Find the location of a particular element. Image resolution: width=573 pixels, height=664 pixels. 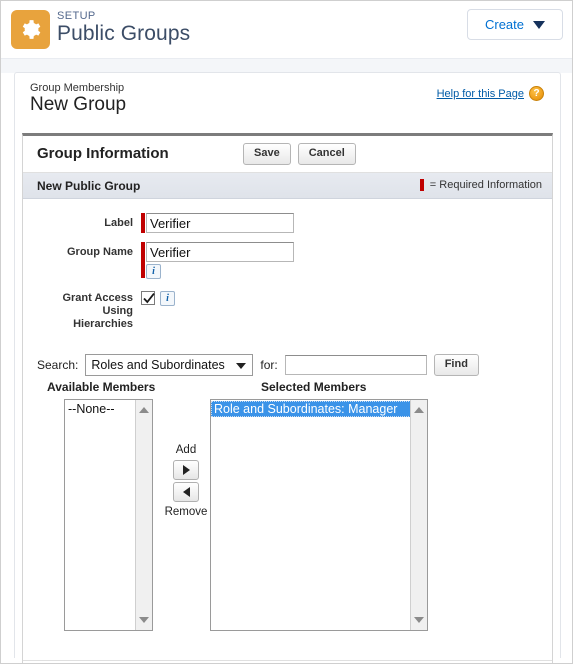

arrow-right-icon is located at coordinates (186, 470).